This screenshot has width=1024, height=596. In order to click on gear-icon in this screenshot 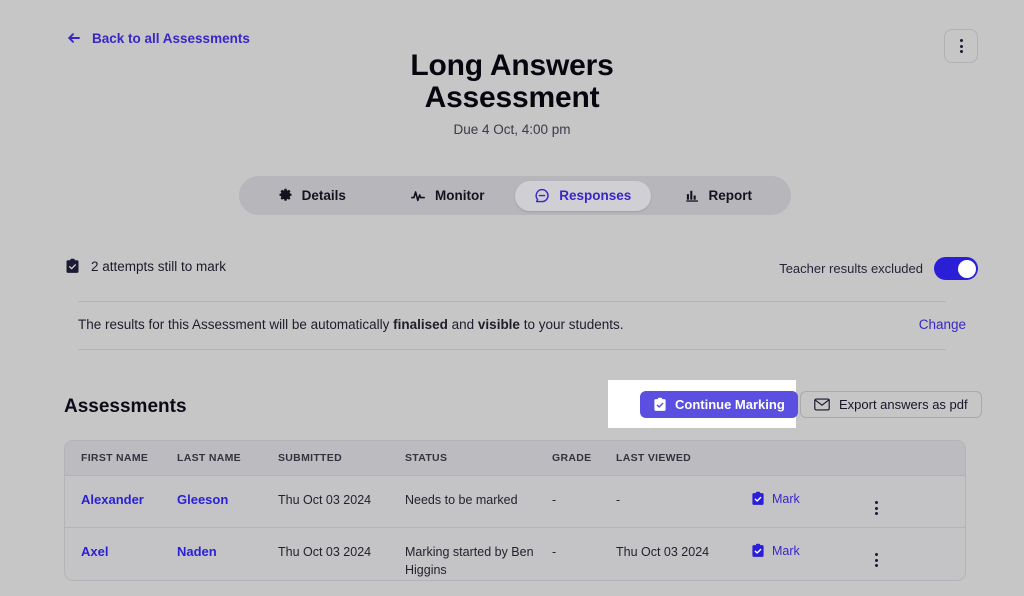, I will do `click(285, 195)`.